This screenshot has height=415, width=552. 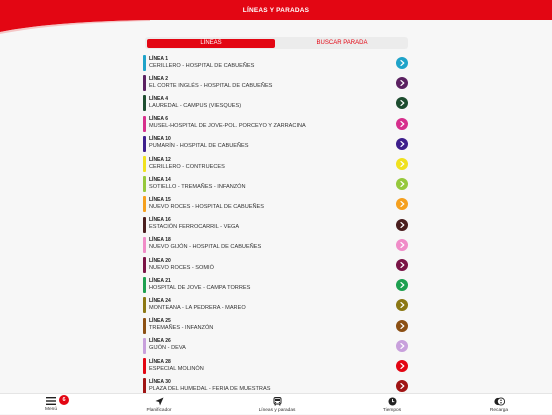 What do you see at coordinates (197, 186) in the screenshot?
I see `line-route-name: SOTIELLO - TREMAÑES - INFANZÓN` at bounding box center [197, 186].